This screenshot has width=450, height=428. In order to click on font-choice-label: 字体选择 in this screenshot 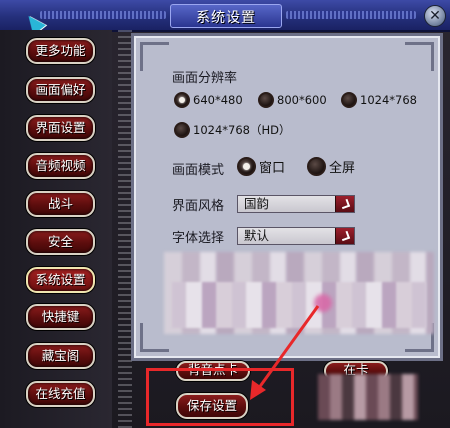, I will do `click(198, 238)`.